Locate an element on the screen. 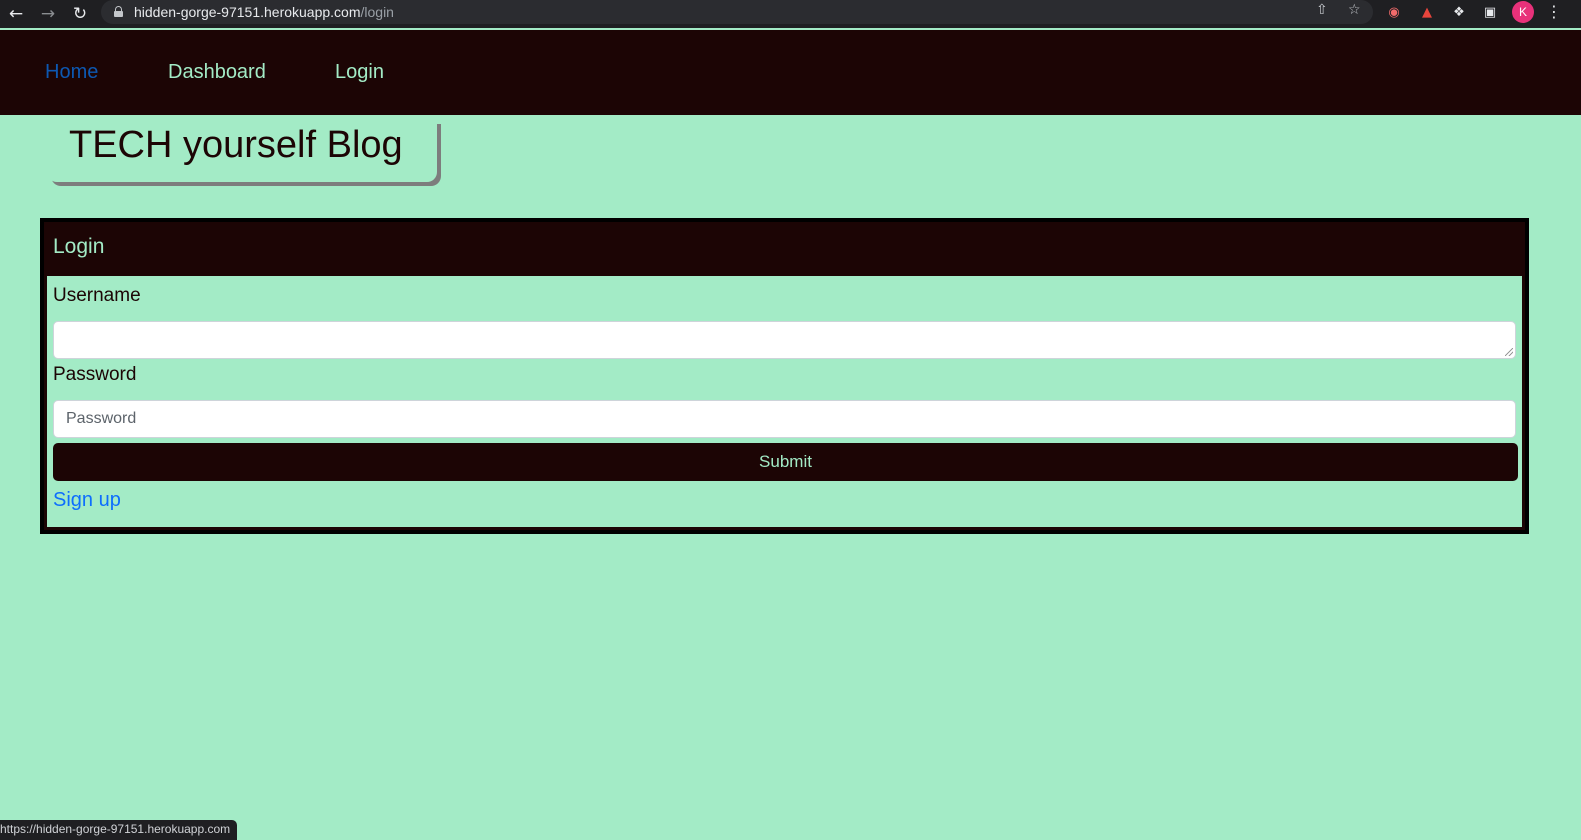 This screenshot has height=840, width=1581. password-field is located at coordinates (784, 419).